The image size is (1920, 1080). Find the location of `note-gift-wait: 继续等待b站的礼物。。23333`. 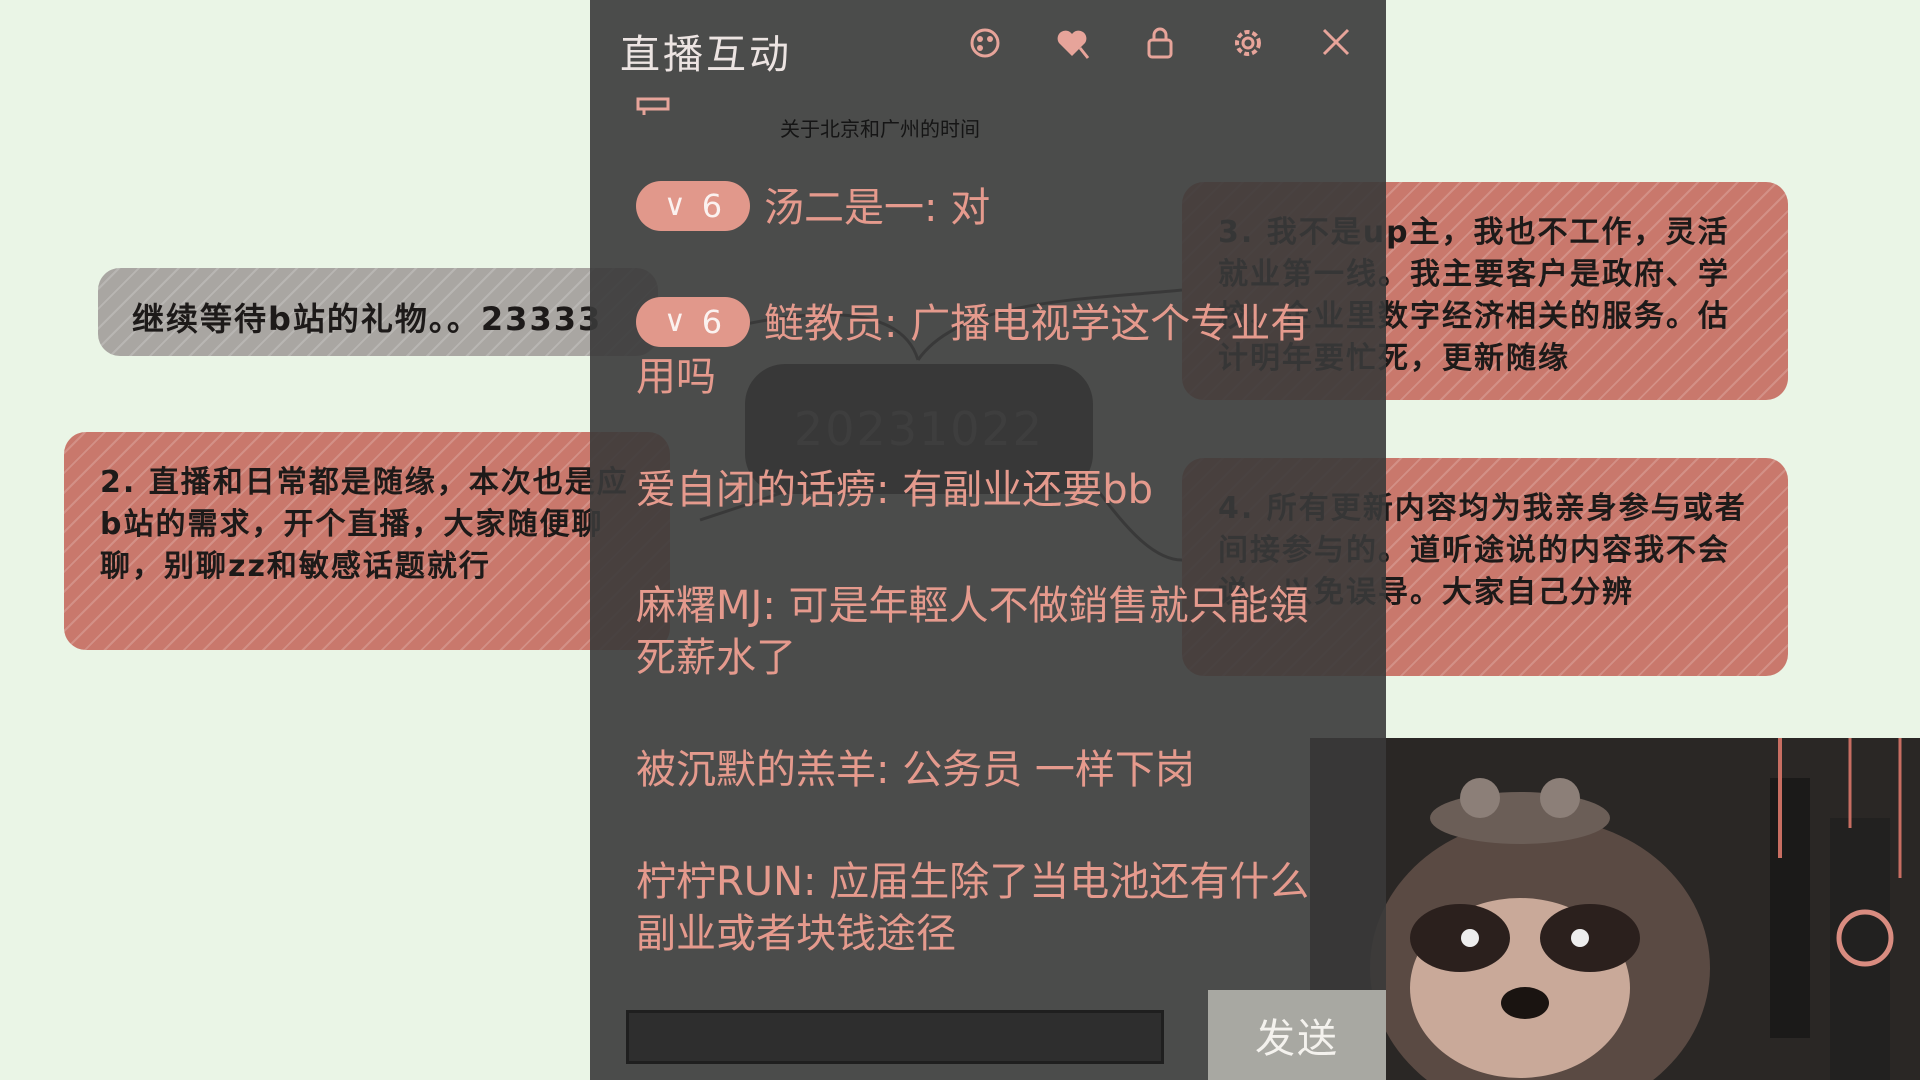

note-gift-wait: 继续等待b站的礼物。。23333 is located at coordinates (378, 312).